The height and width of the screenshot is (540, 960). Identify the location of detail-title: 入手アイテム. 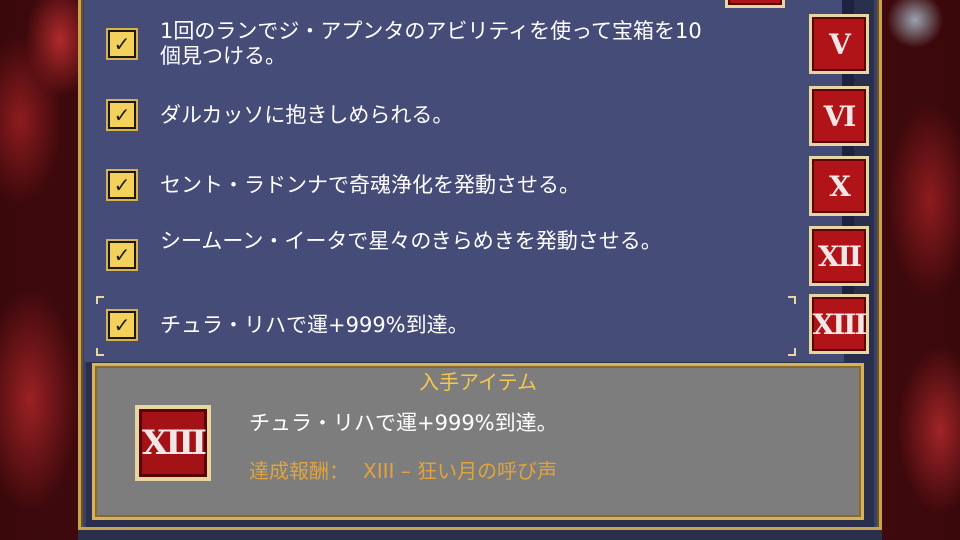
(478, 382).